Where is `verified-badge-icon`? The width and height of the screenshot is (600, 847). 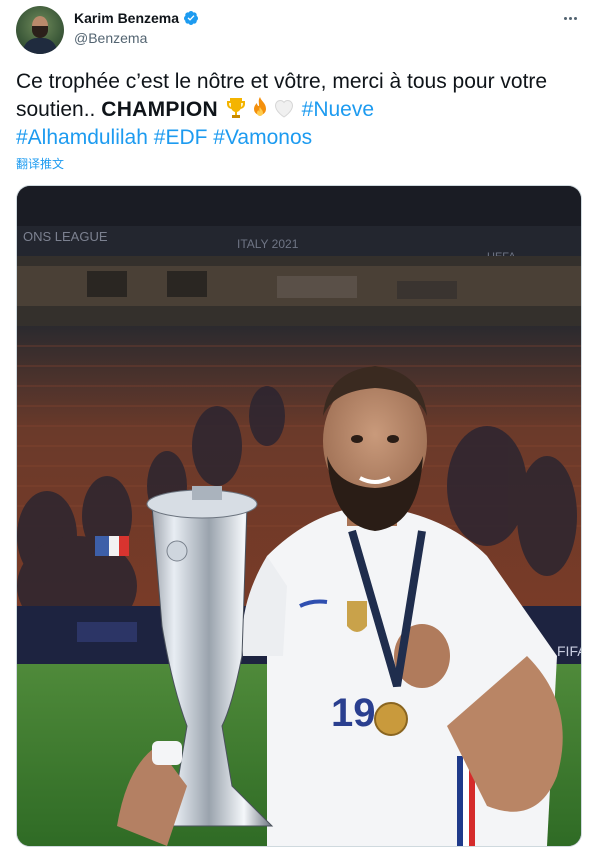 verified-badge-icon is located at coordinates (191, 18).